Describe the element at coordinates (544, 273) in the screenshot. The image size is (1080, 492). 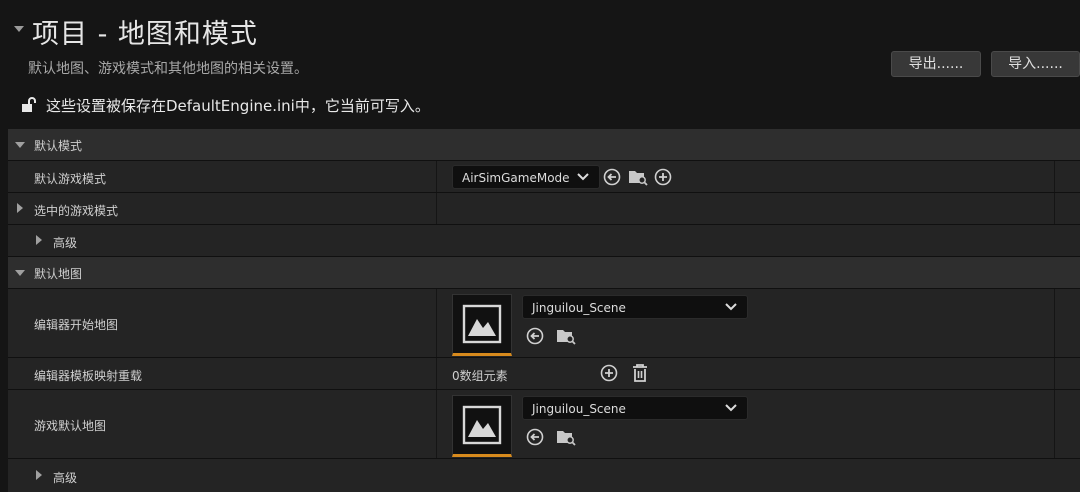
I see `section-default-maps: 默认地图` at that location.